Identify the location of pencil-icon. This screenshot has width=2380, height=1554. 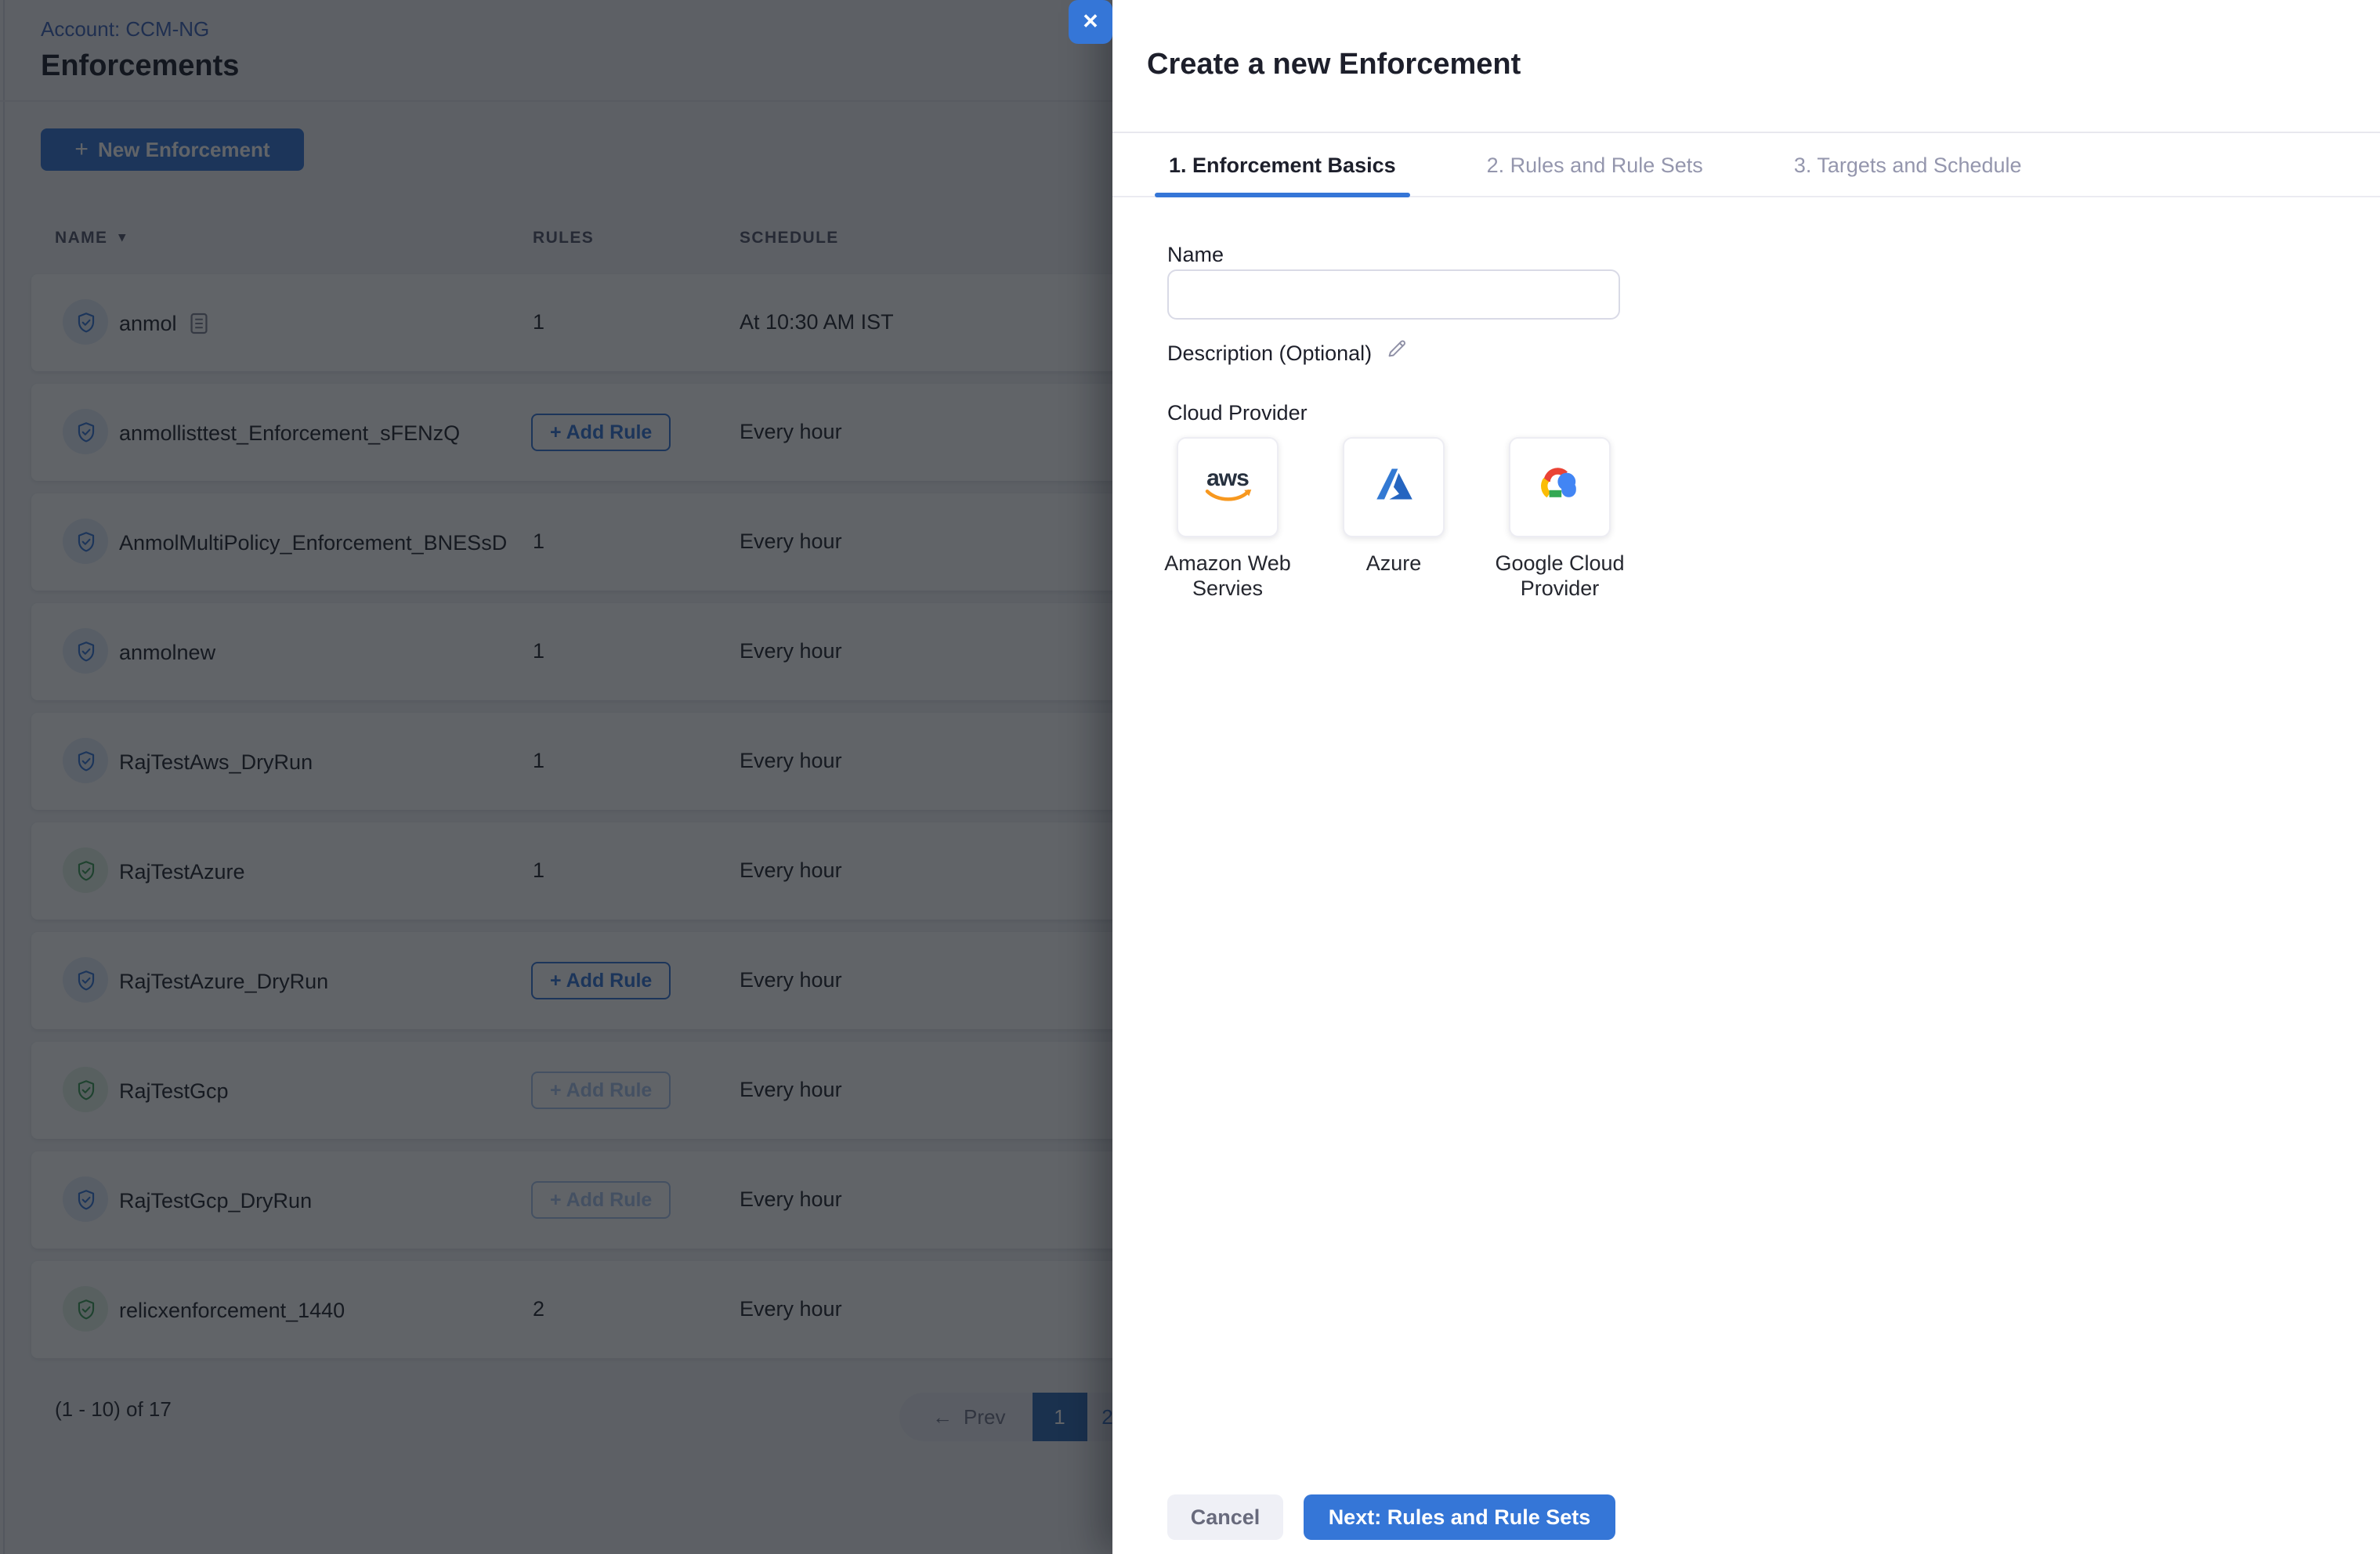
(1396, 353).